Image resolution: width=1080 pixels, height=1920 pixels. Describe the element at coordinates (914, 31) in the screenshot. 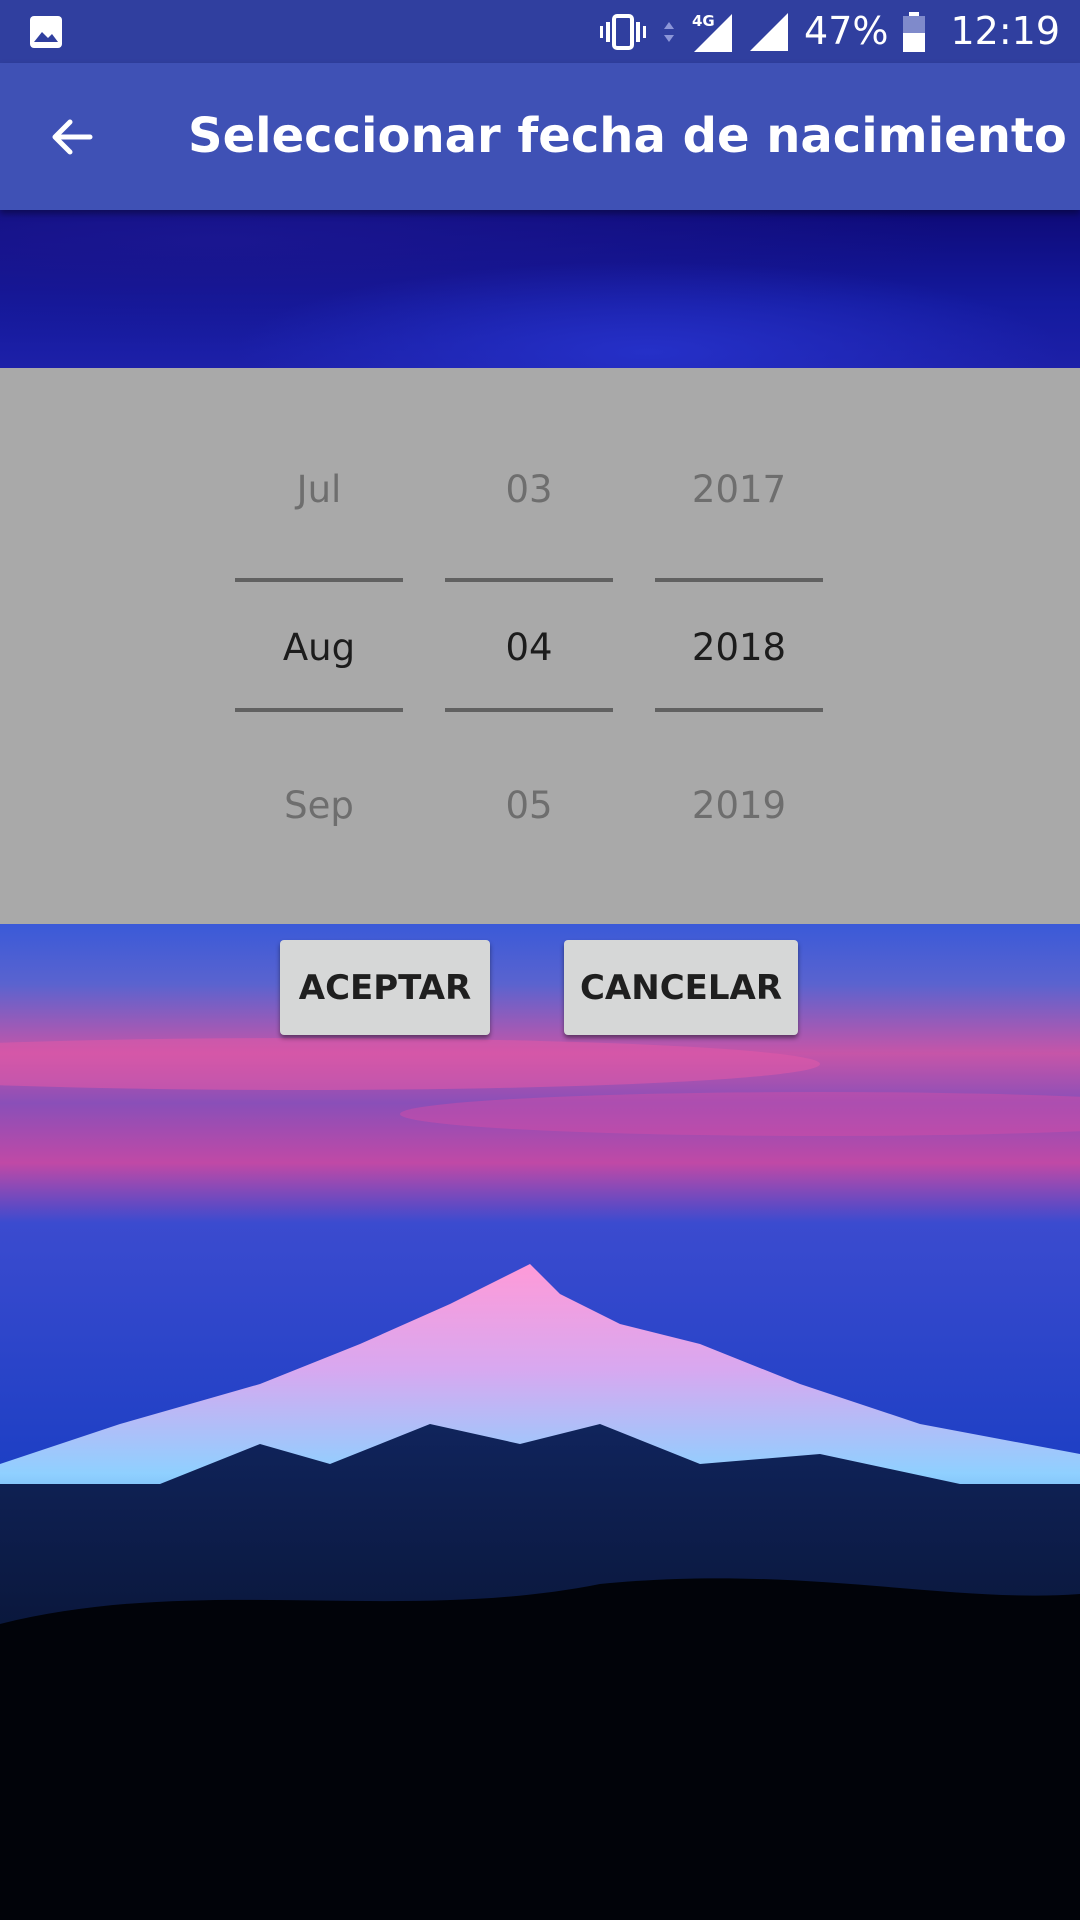

I see `battery-icon` at that location.